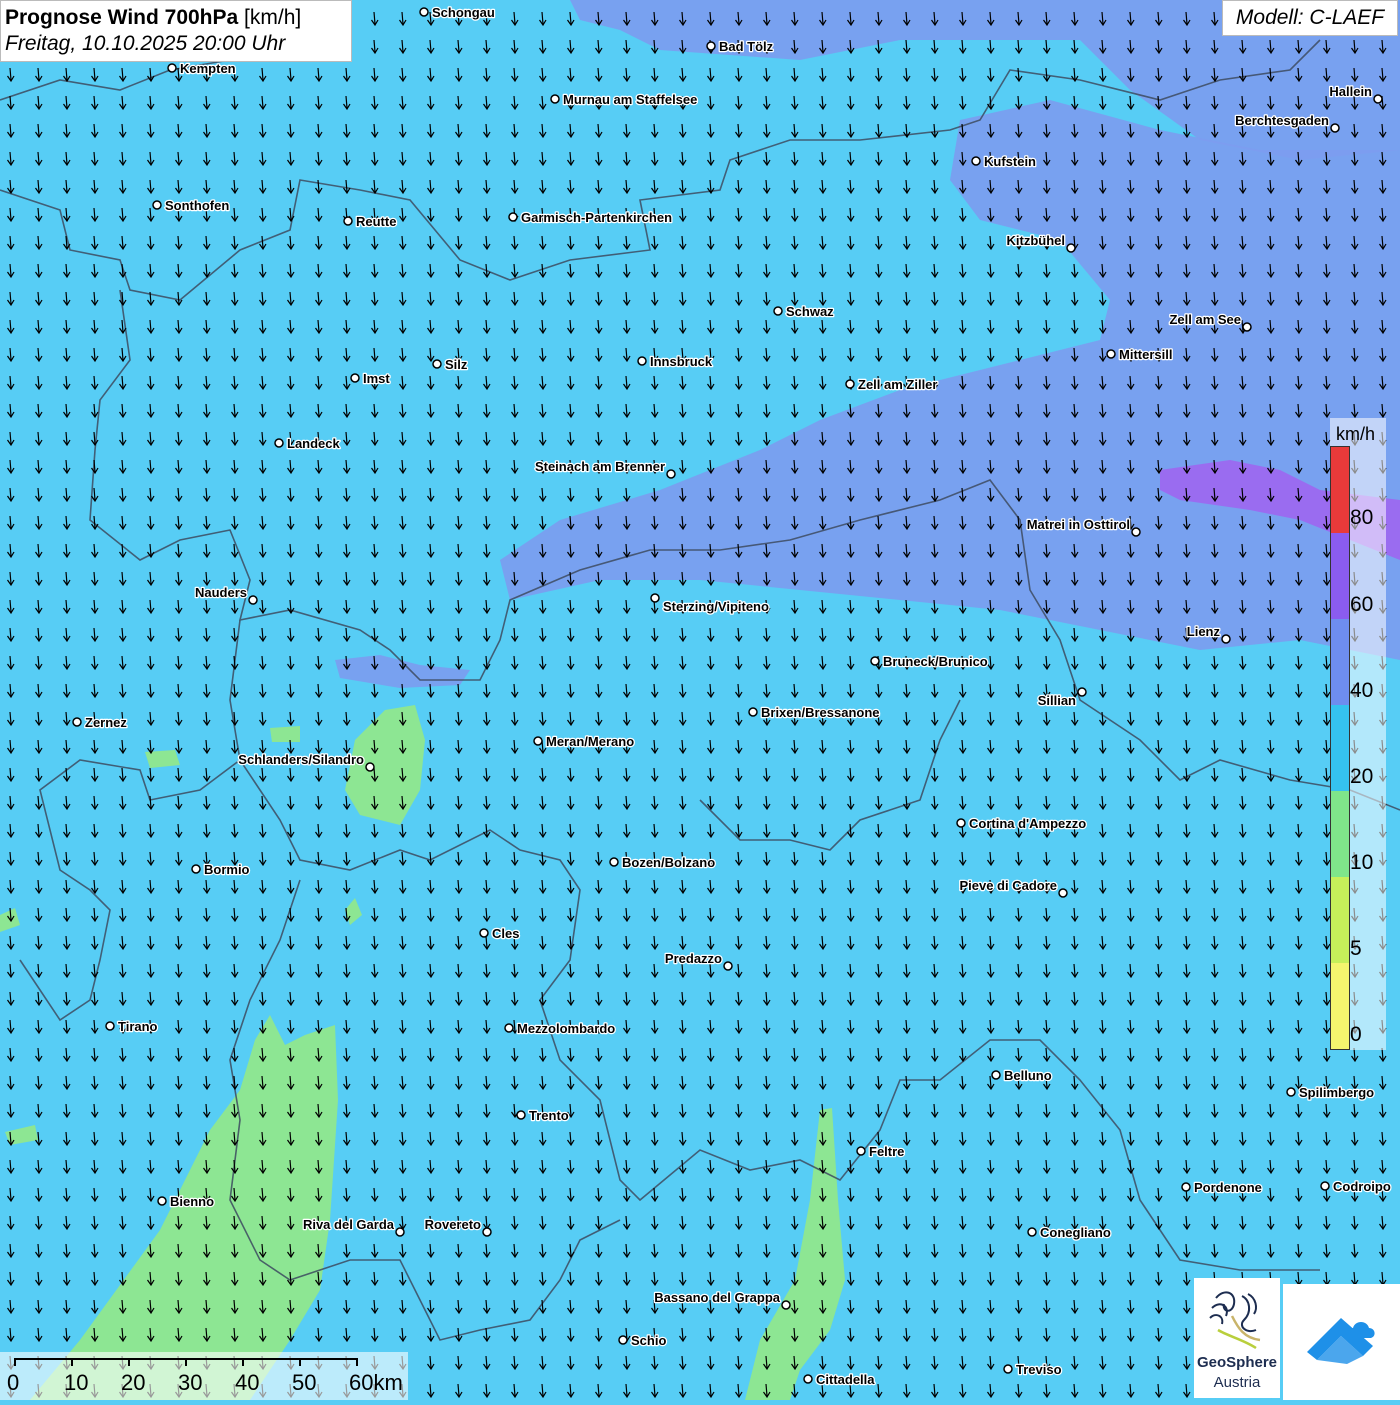 This screenshot has height=1405, width=1400. What do you see at coordinates (192, 1201) in the screenshot?
I see `city-label: Bienno` at bounding box center [192, 1201].